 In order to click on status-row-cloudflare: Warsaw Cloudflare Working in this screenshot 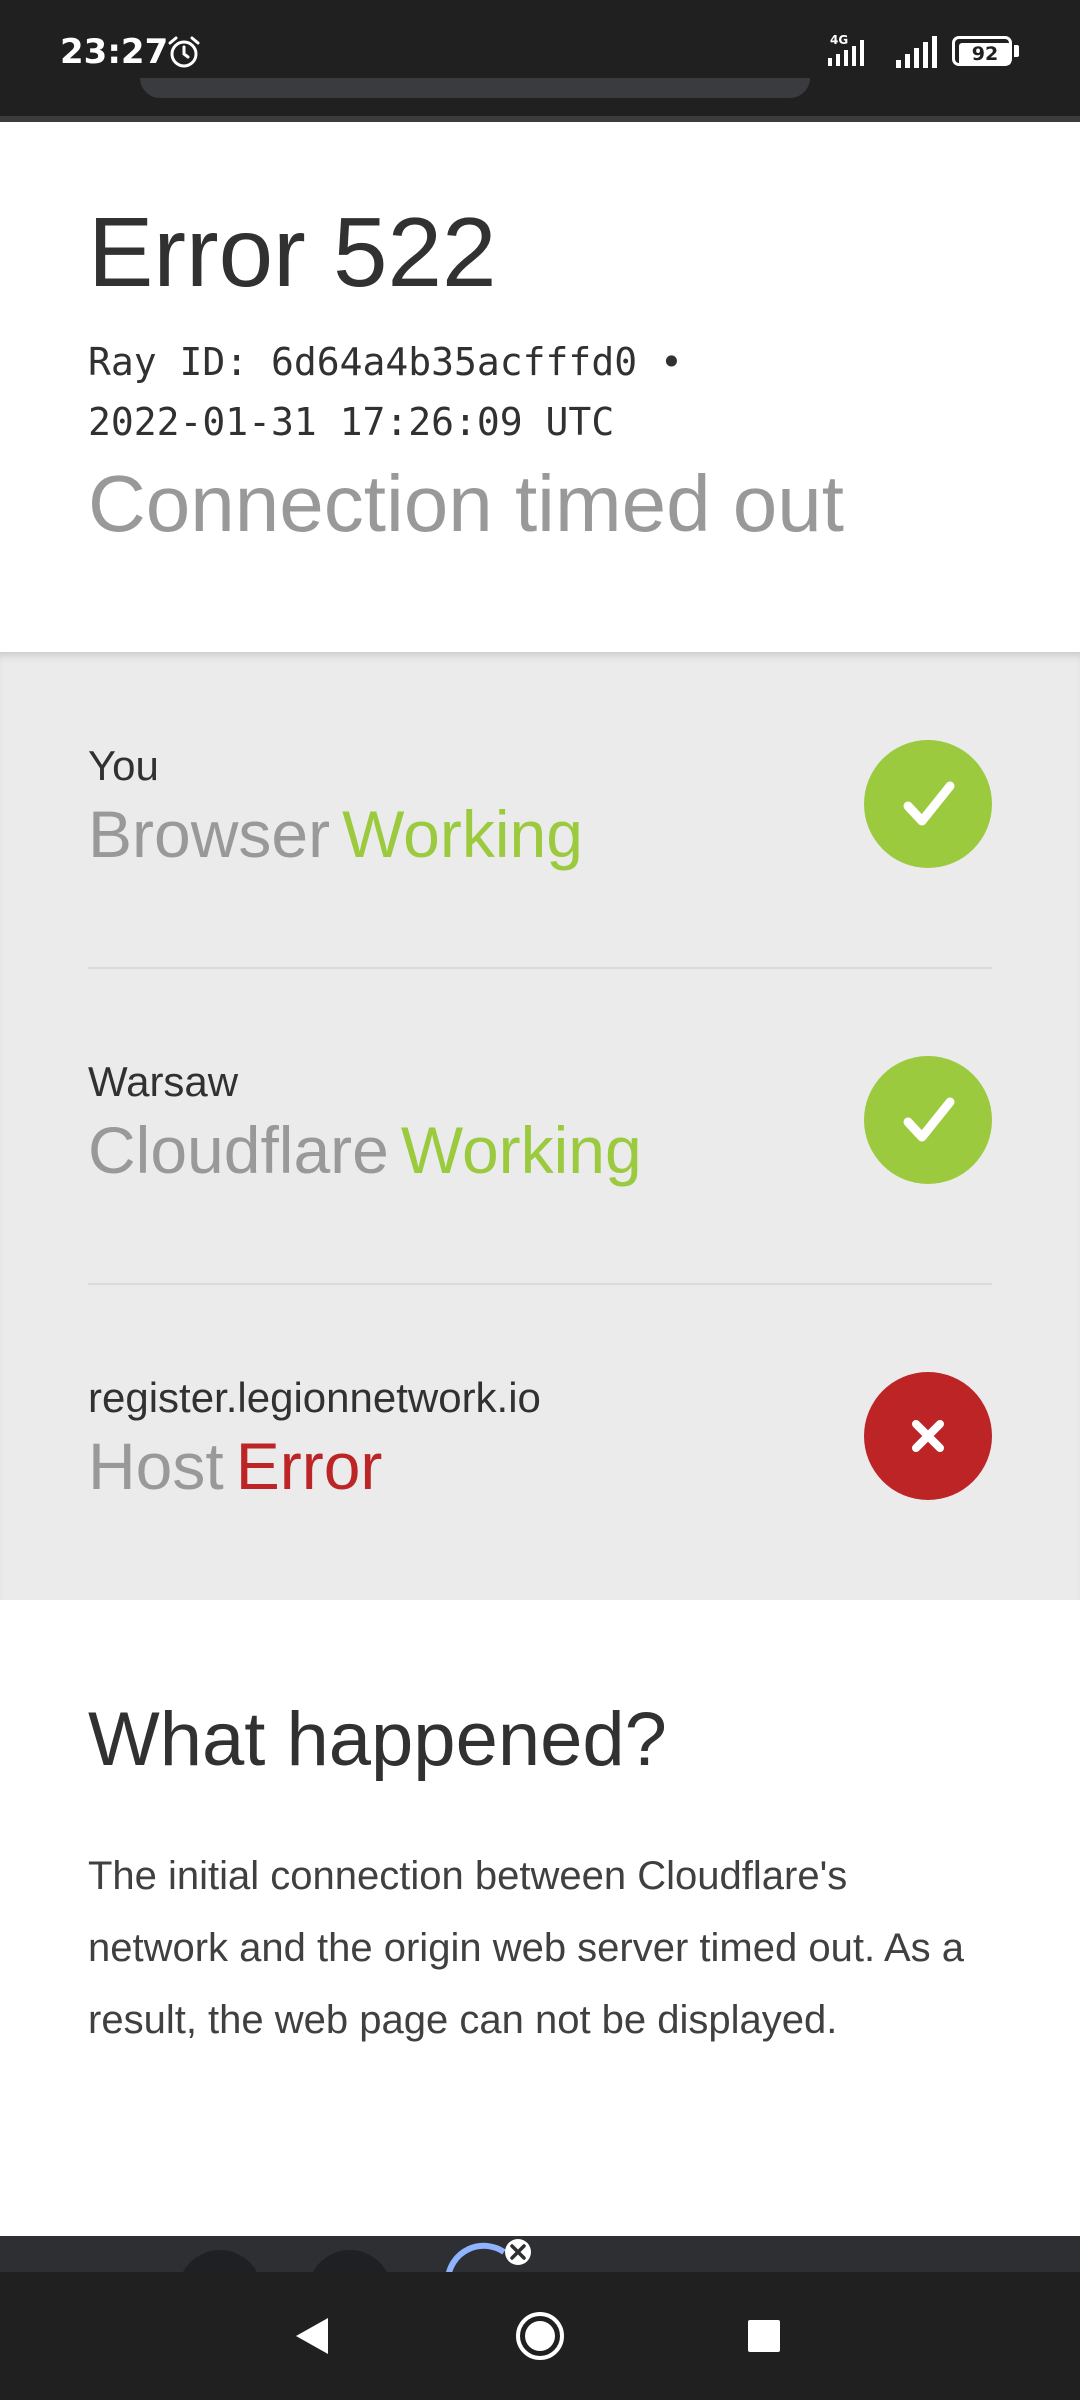, I will do `click(540, 1126)`.